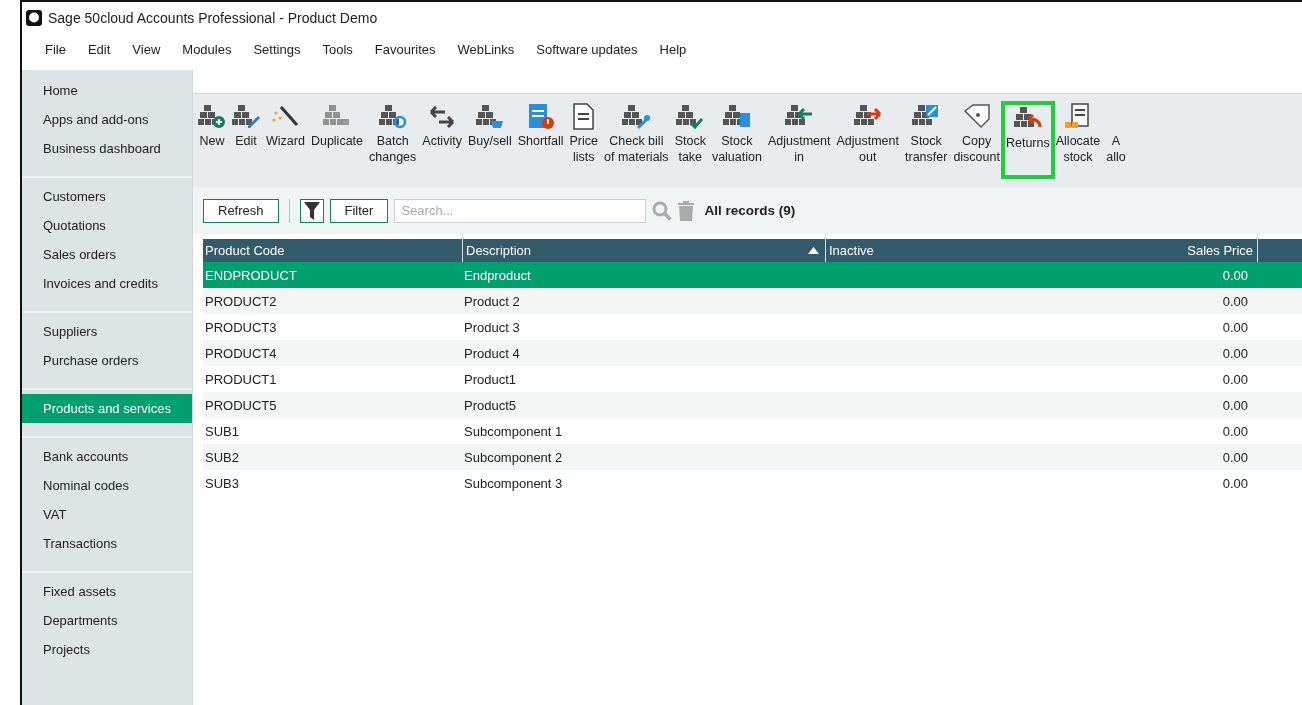 The height and width of the screenshot is (705, 1302). Describe the element at coordinates (393, 140) in the screenshot. I see `toolbar-button: Batch changes` at that location.